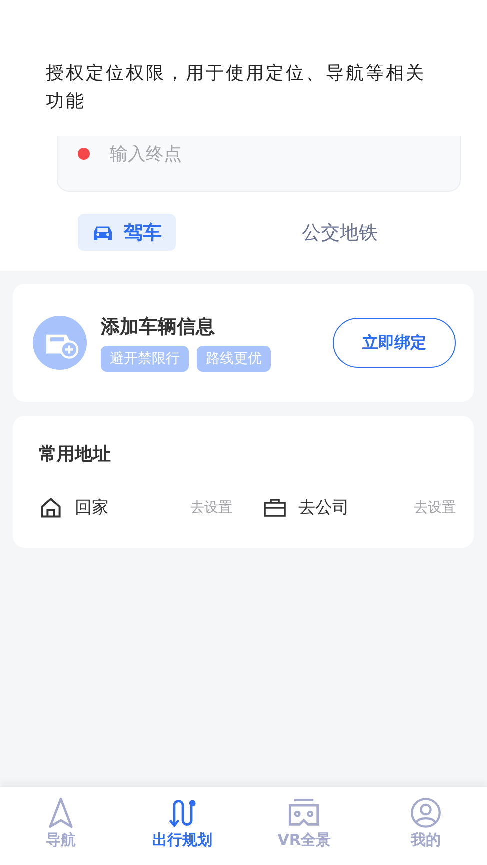  Describe the element at coordinates (236, 88) in the screenshot. I see `permission-notice: 授权定位权限，用于使用定位、导航等相关功能` at that location.